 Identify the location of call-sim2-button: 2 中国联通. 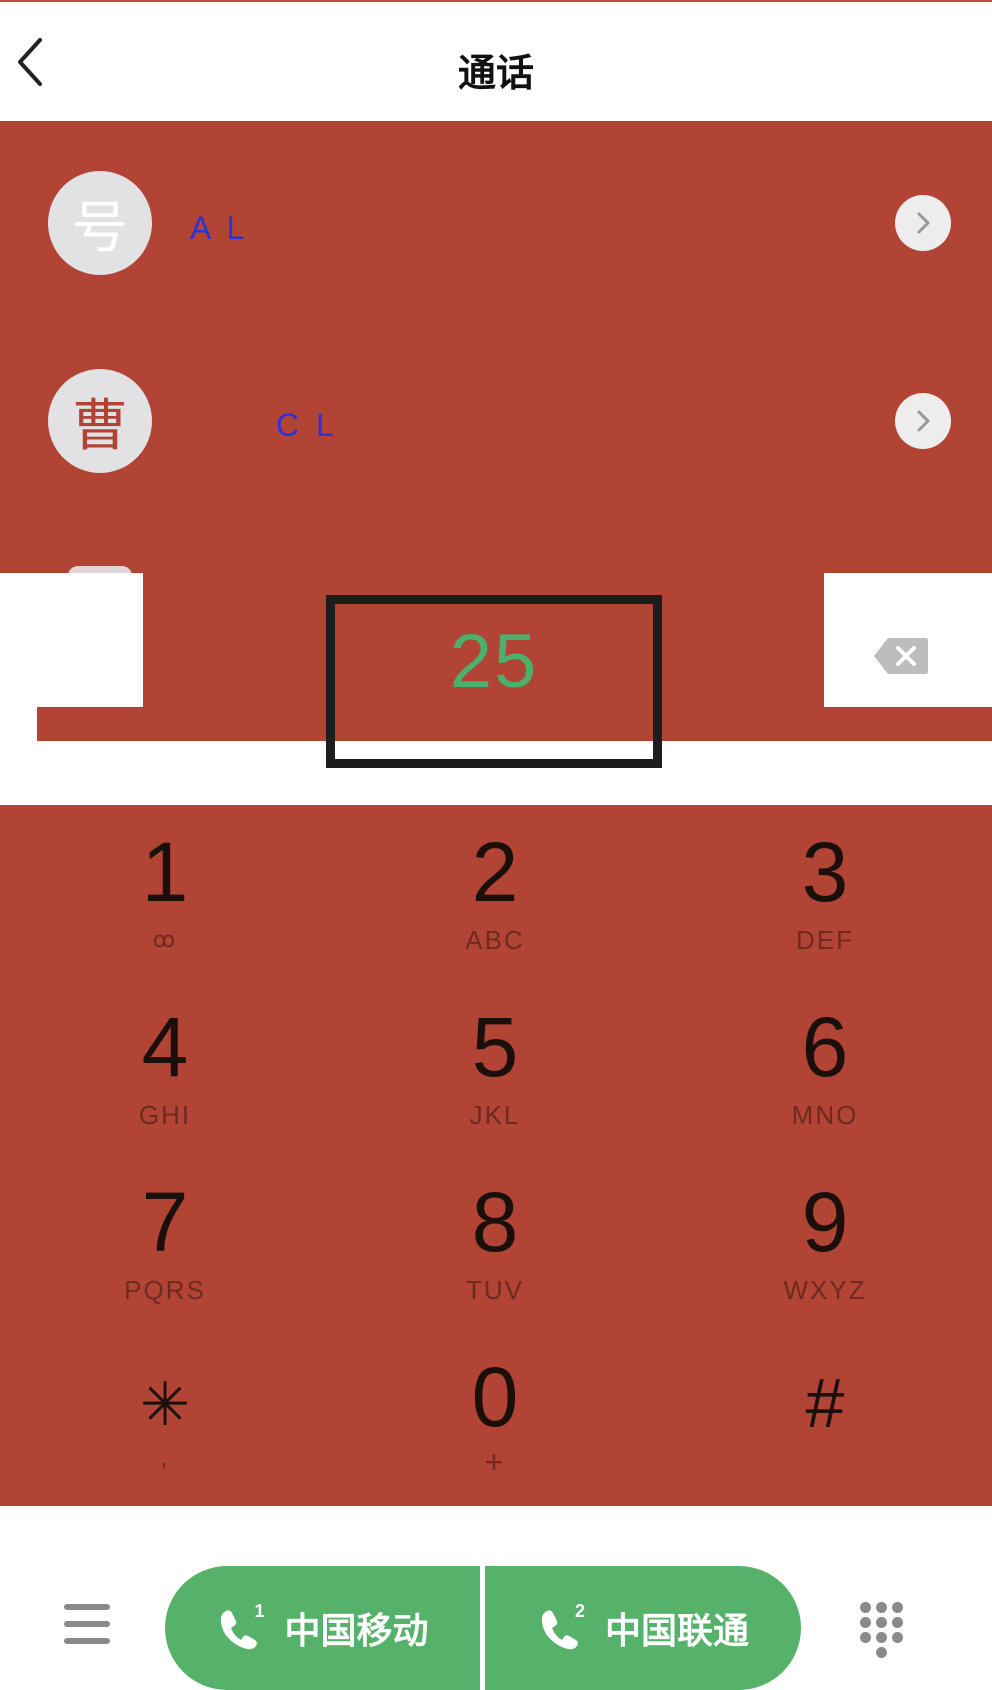
(643, 1628).